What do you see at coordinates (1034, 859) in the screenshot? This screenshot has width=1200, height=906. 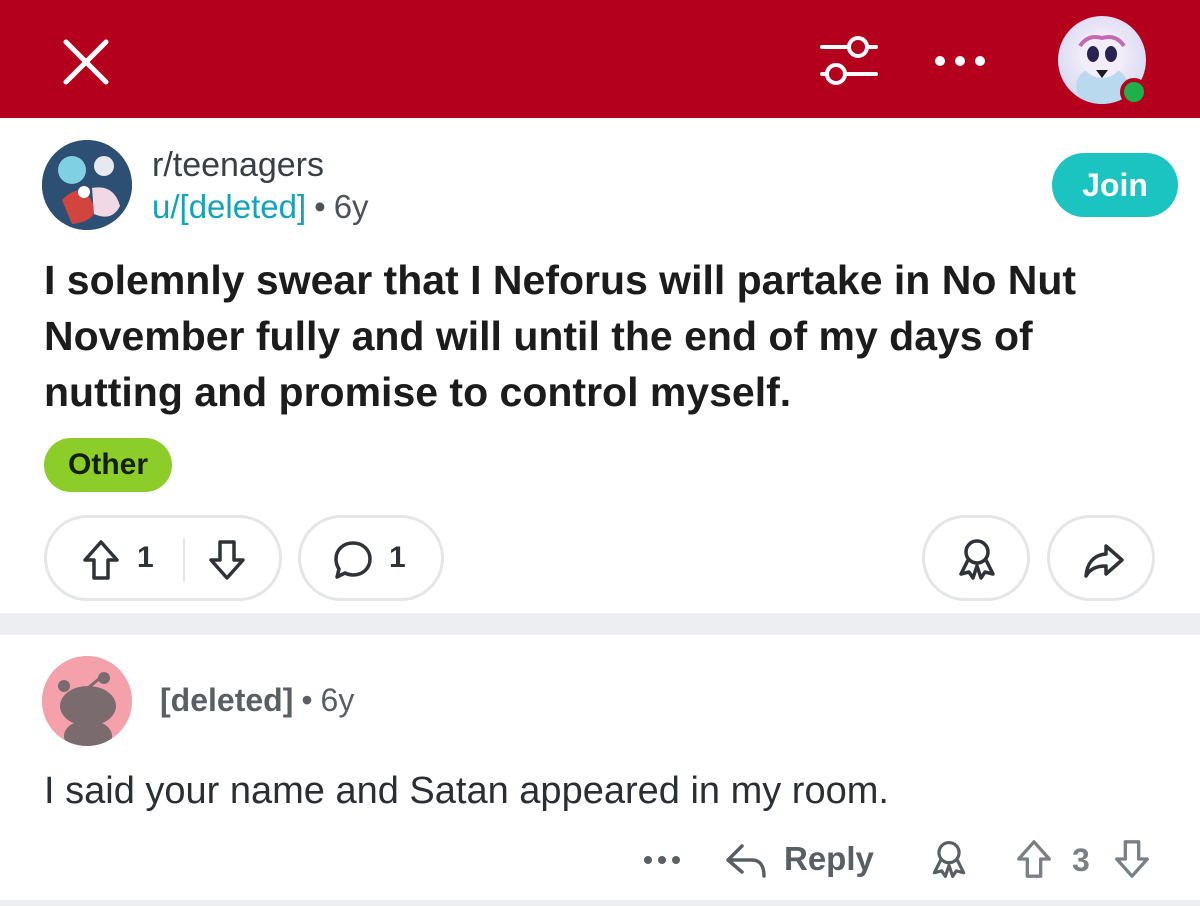 I see `comment-upvote-icon` at bounding box center [1034, 859].